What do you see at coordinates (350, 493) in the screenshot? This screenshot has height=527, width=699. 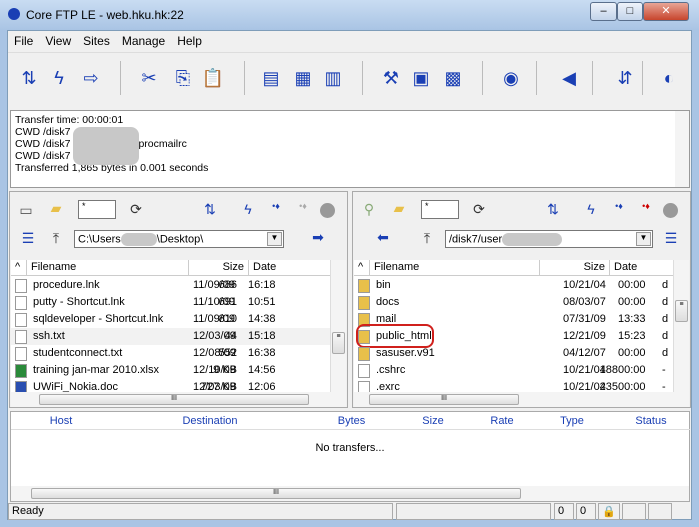 I see `transfer-horizontal-scrollbar: III` at bounding box center [350, 493].